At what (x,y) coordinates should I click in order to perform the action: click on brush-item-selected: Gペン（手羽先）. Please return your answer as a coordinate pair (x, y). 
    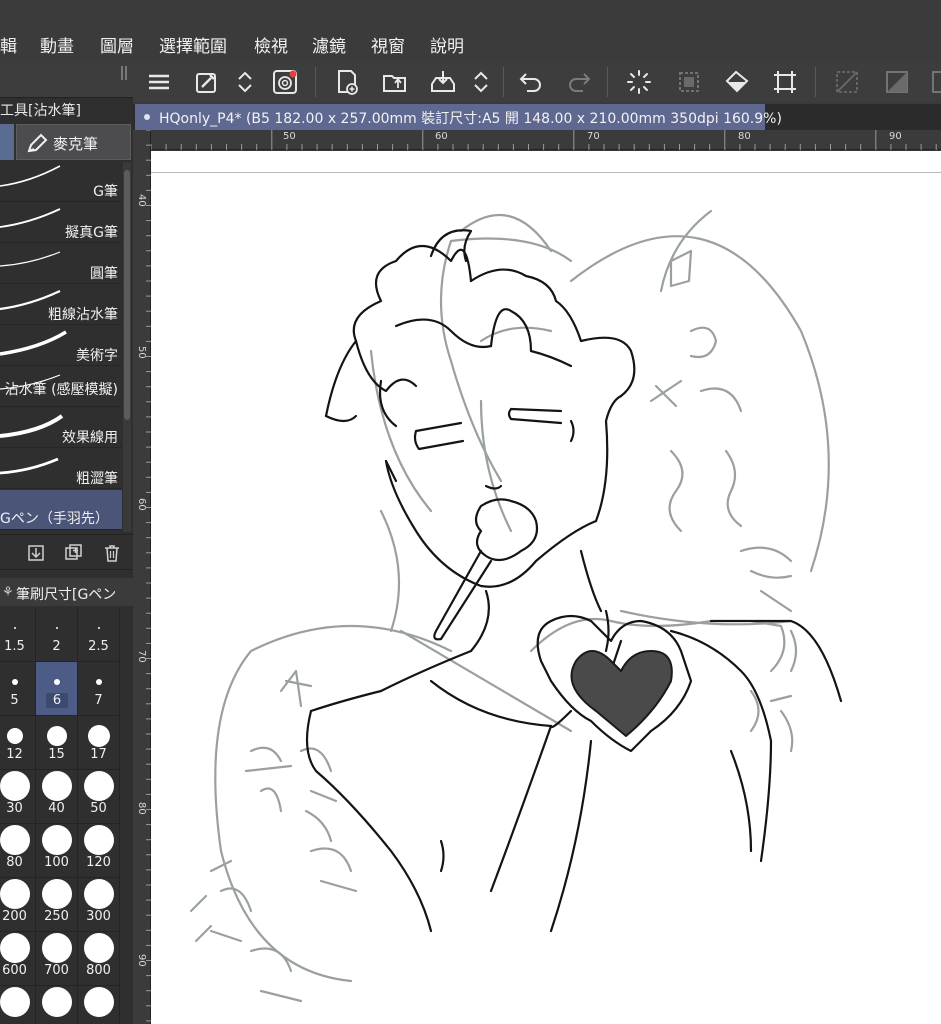
    Looking at the image, I should click on (61, 510).